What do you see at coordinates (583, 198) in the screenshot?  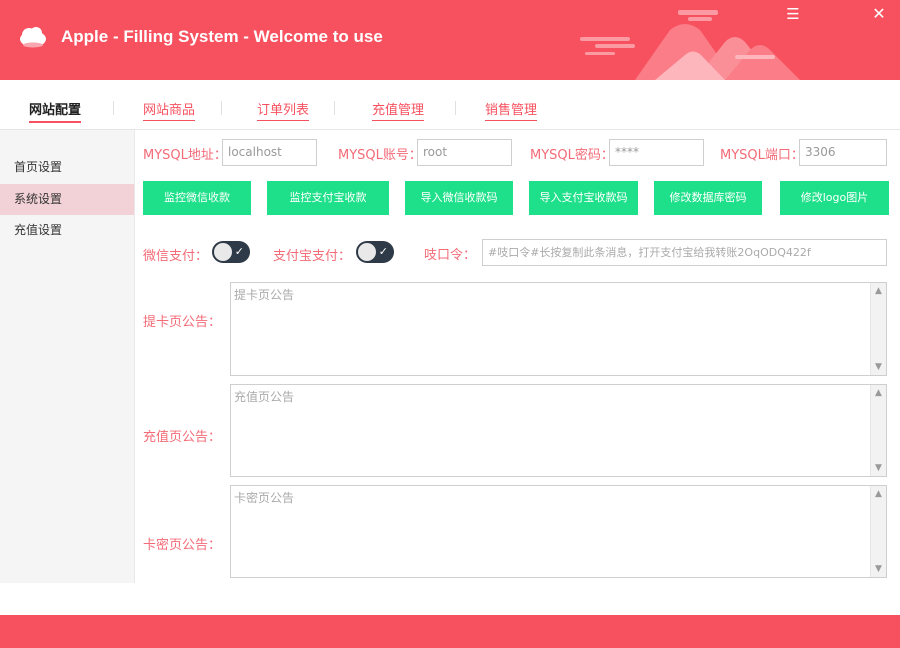 I see `import-alipay-qr-button: 导入支付宝收款码` at bounding box center [583, 198].